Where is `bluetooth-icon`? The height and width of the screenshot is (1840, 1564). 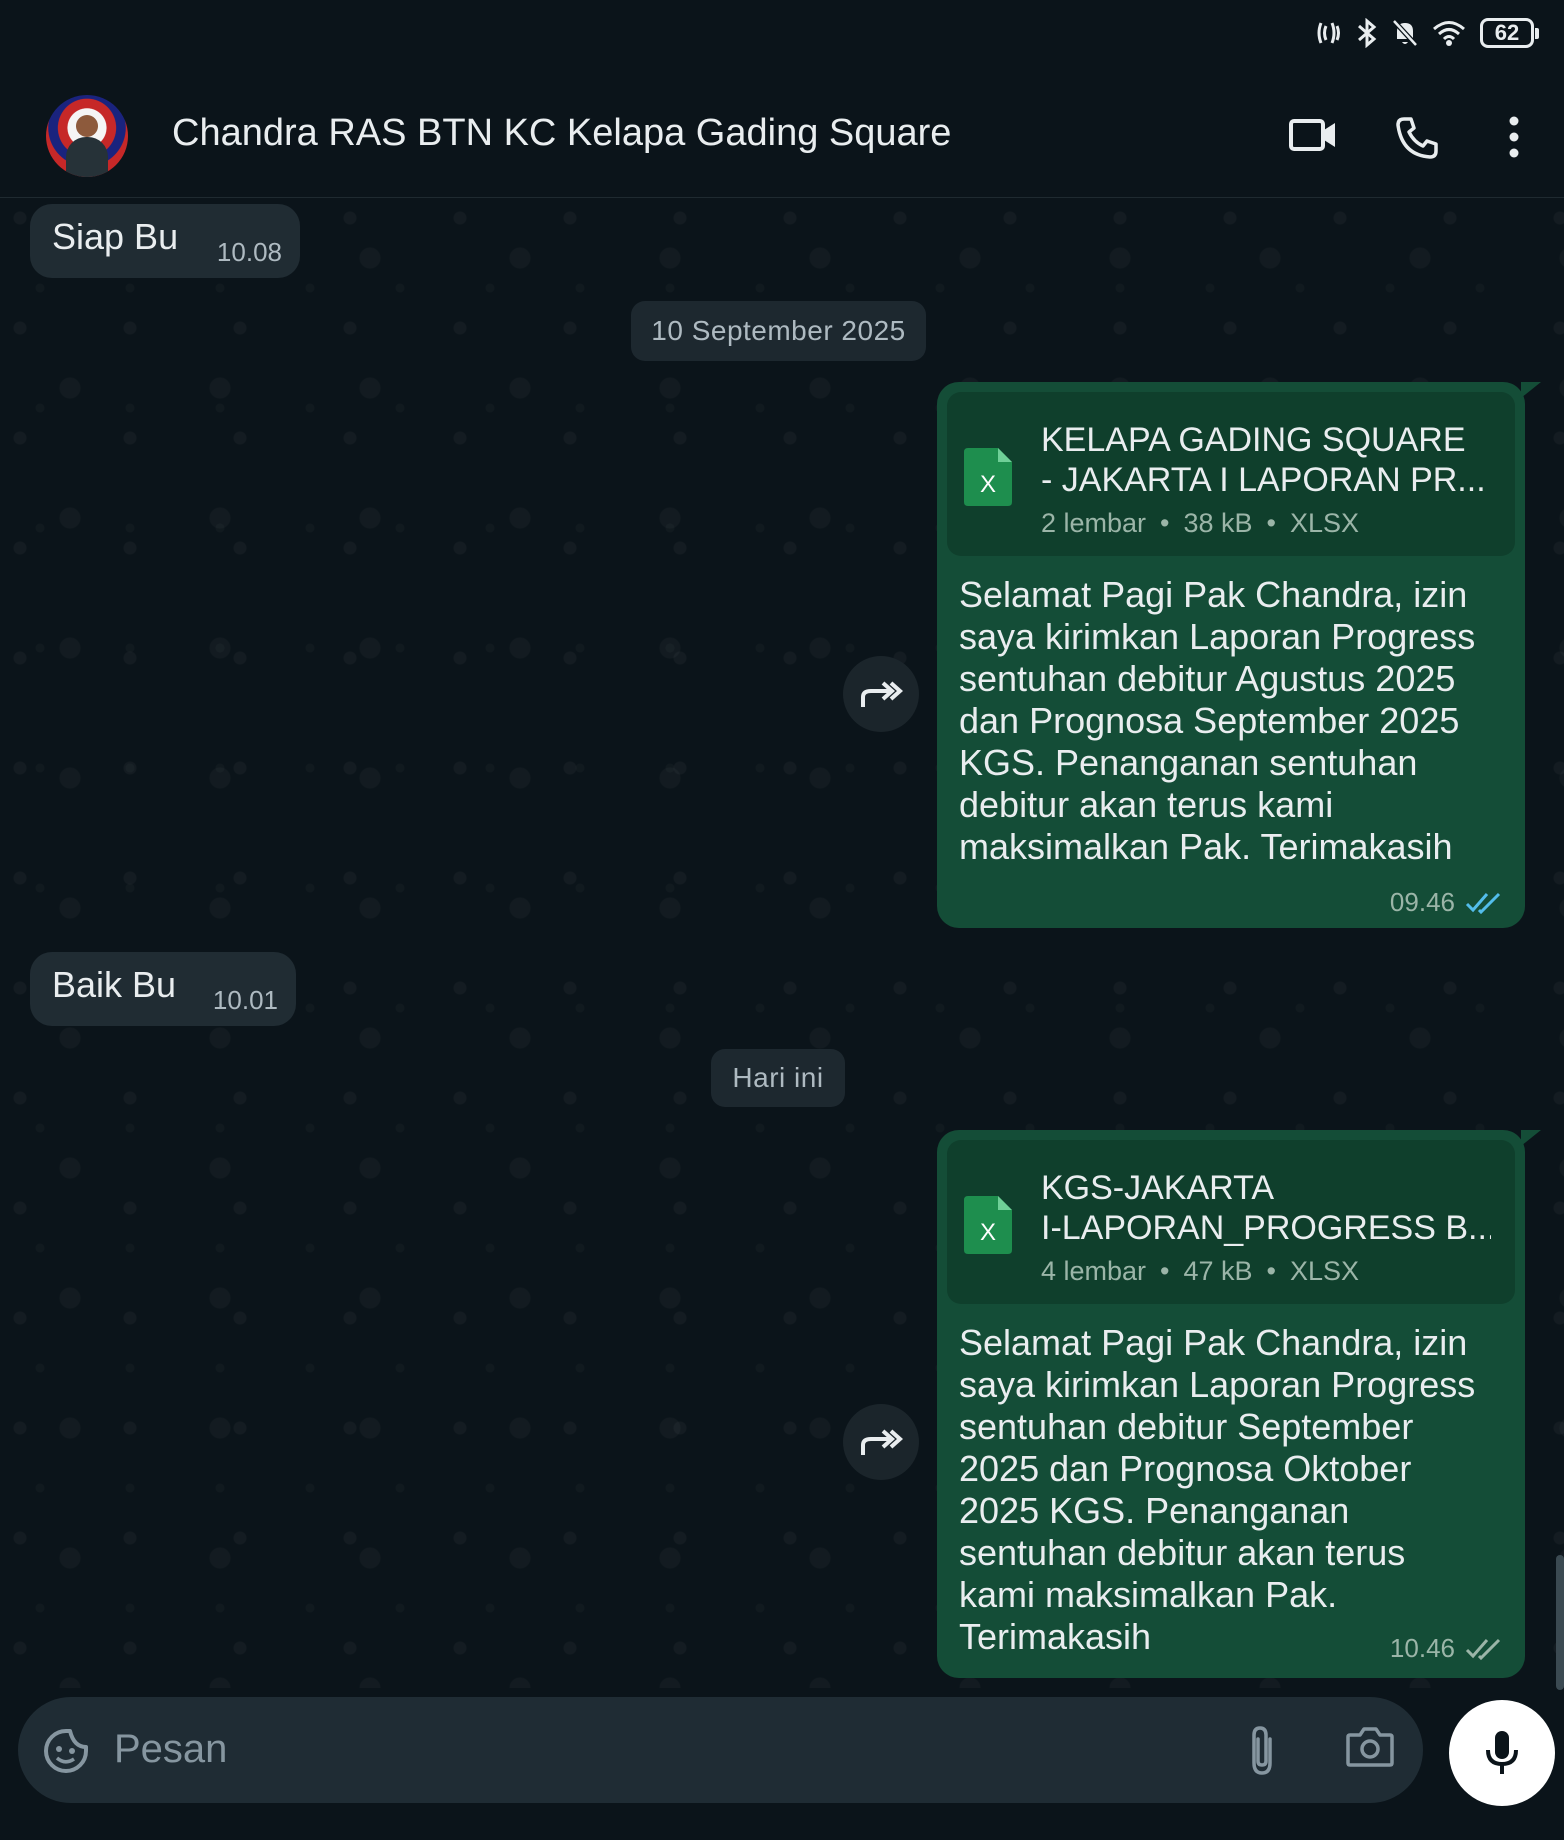
bluetooth-icon is located at coordinates (1367, 33).